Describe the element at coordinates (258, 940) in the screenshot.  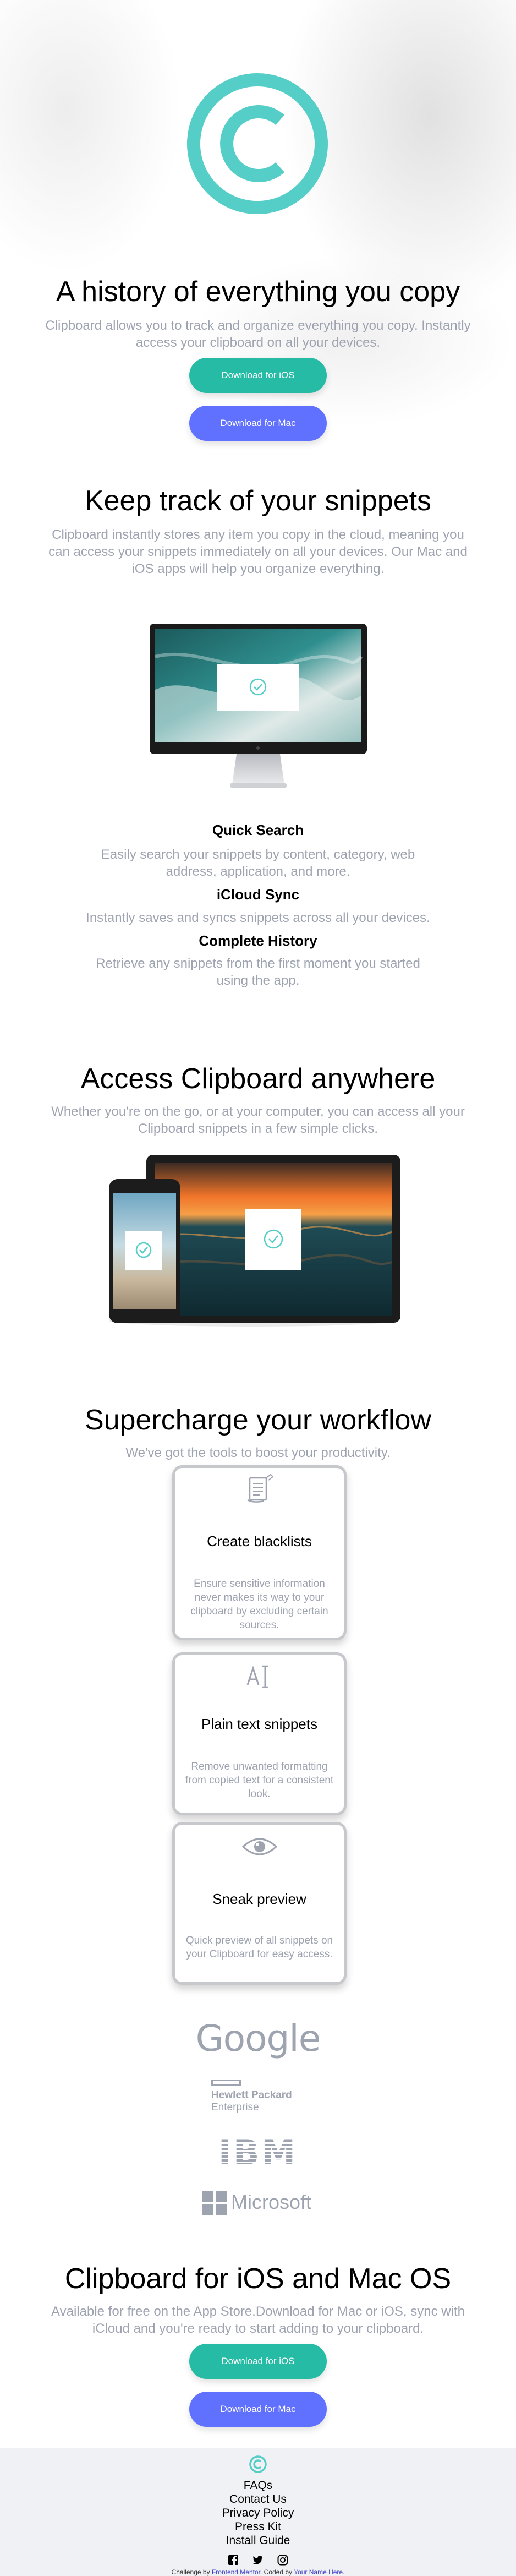
I see `feature-title-complete-history: Complete History` at that location.